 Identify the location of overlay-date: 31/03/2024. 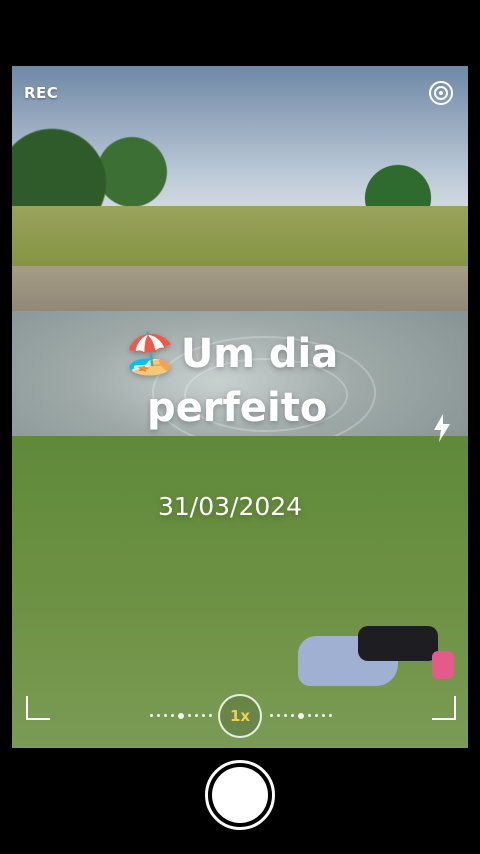
(230, 506).